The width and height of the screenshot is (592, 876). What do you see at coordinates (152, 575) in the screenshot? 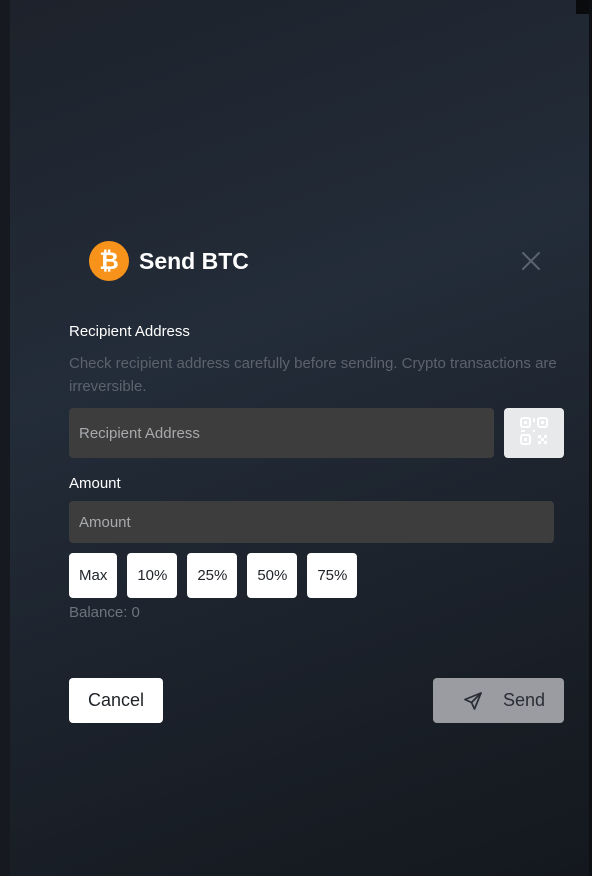
I see `preset-10-button: 10%` at bounding box center [152, 575].